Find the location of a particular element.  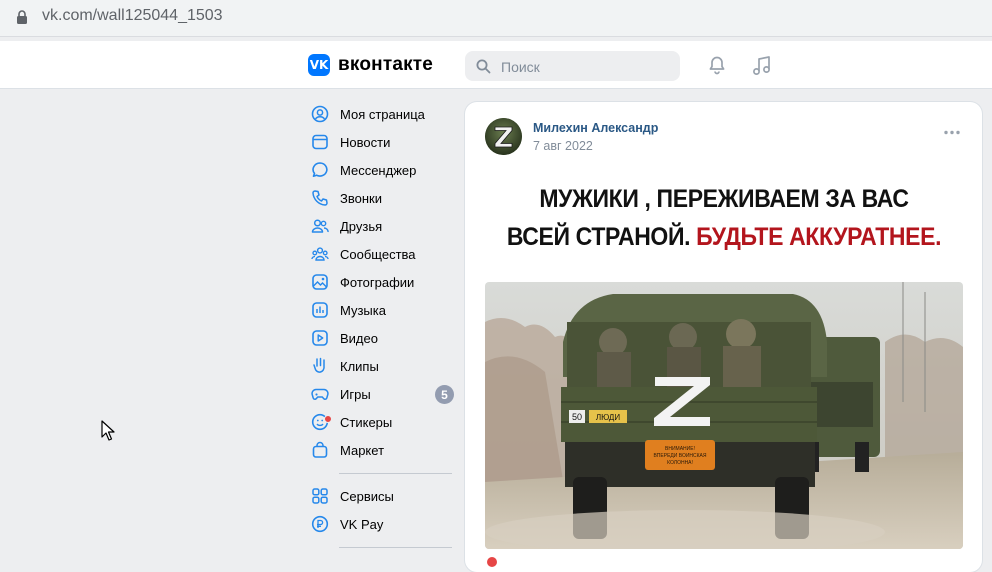

sign-text: ЛЮДИ is located at coordinates (608, 417).